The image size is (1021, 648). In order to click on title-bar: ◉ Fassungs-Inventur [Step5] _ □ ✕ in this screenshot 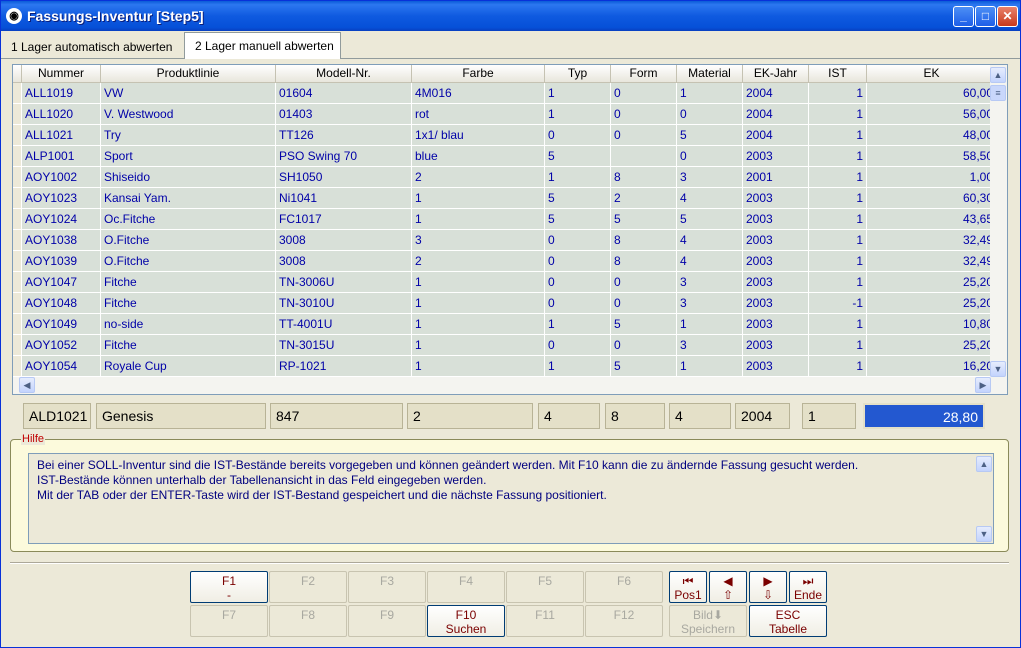, I will do `click(510, 16)`.